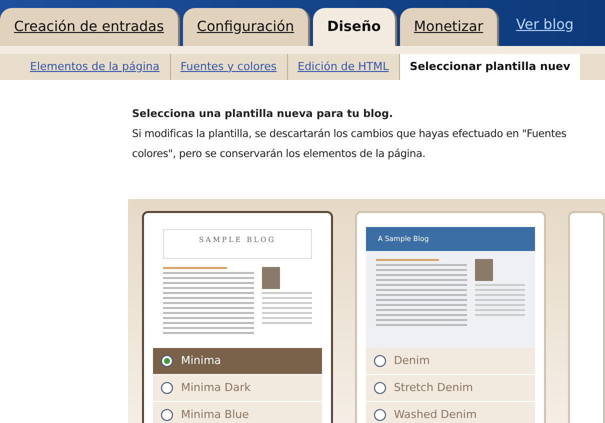 Image resolution: width=605 pixels, height=423 pixels. I want to click on option-label: Minima Dark, so click(216, 388).